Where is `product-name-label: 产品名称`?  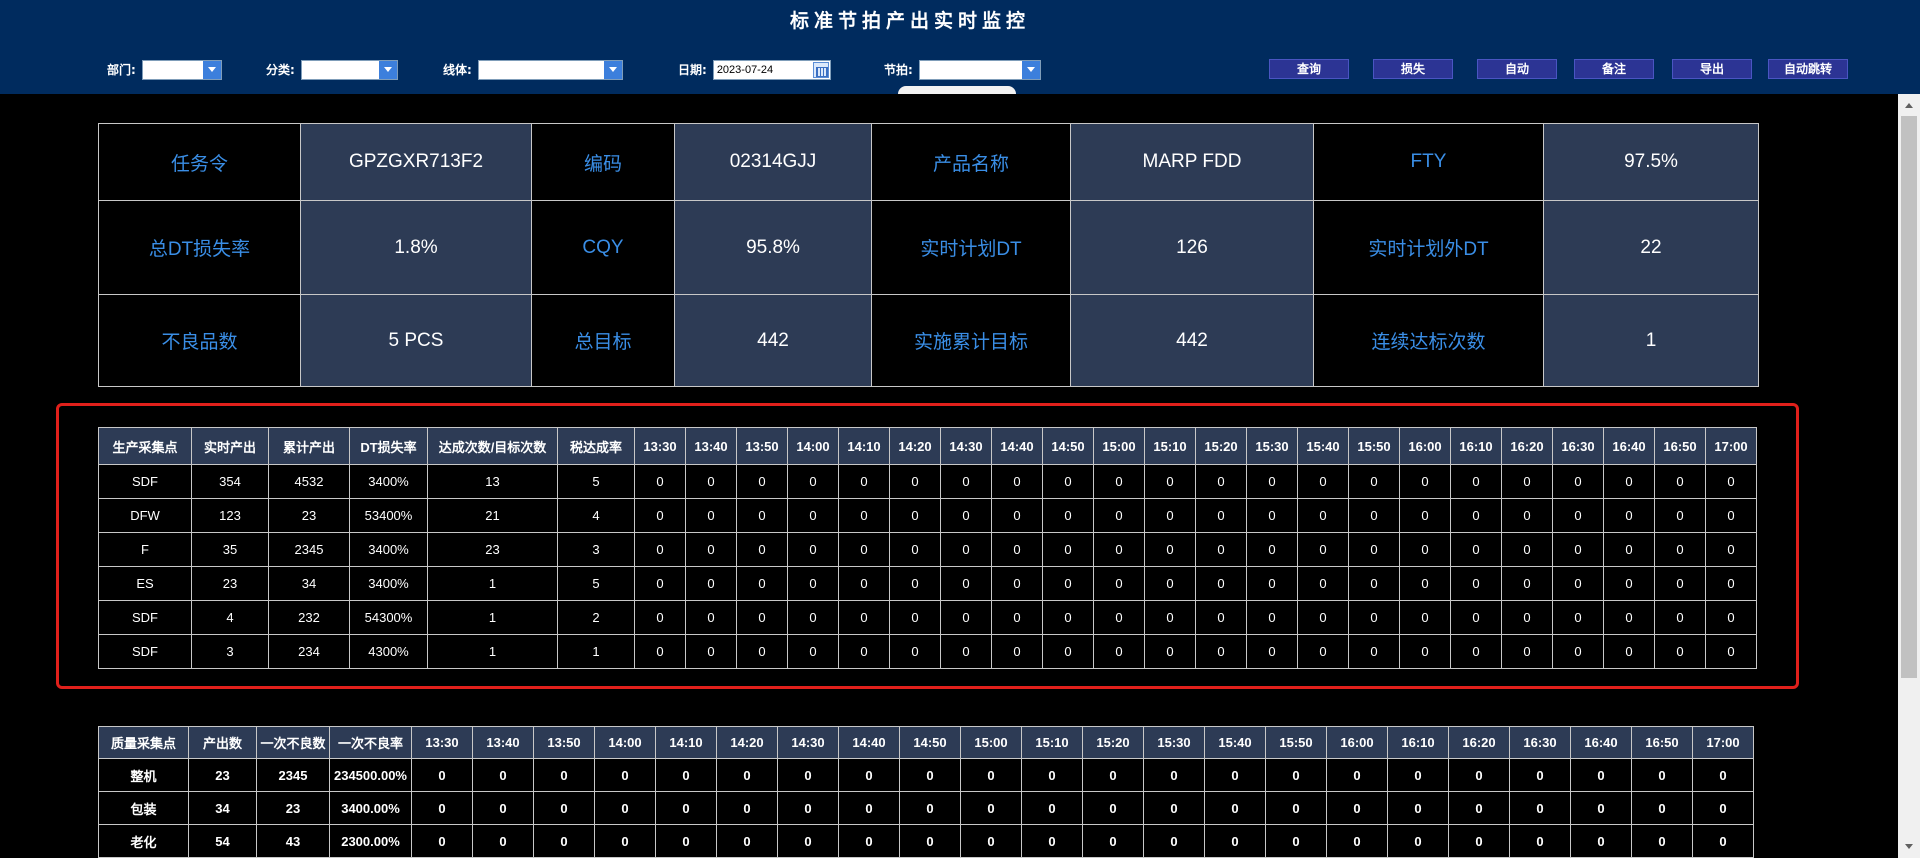
product-name-label: 产品名称 is located at coordinates (971, 162).